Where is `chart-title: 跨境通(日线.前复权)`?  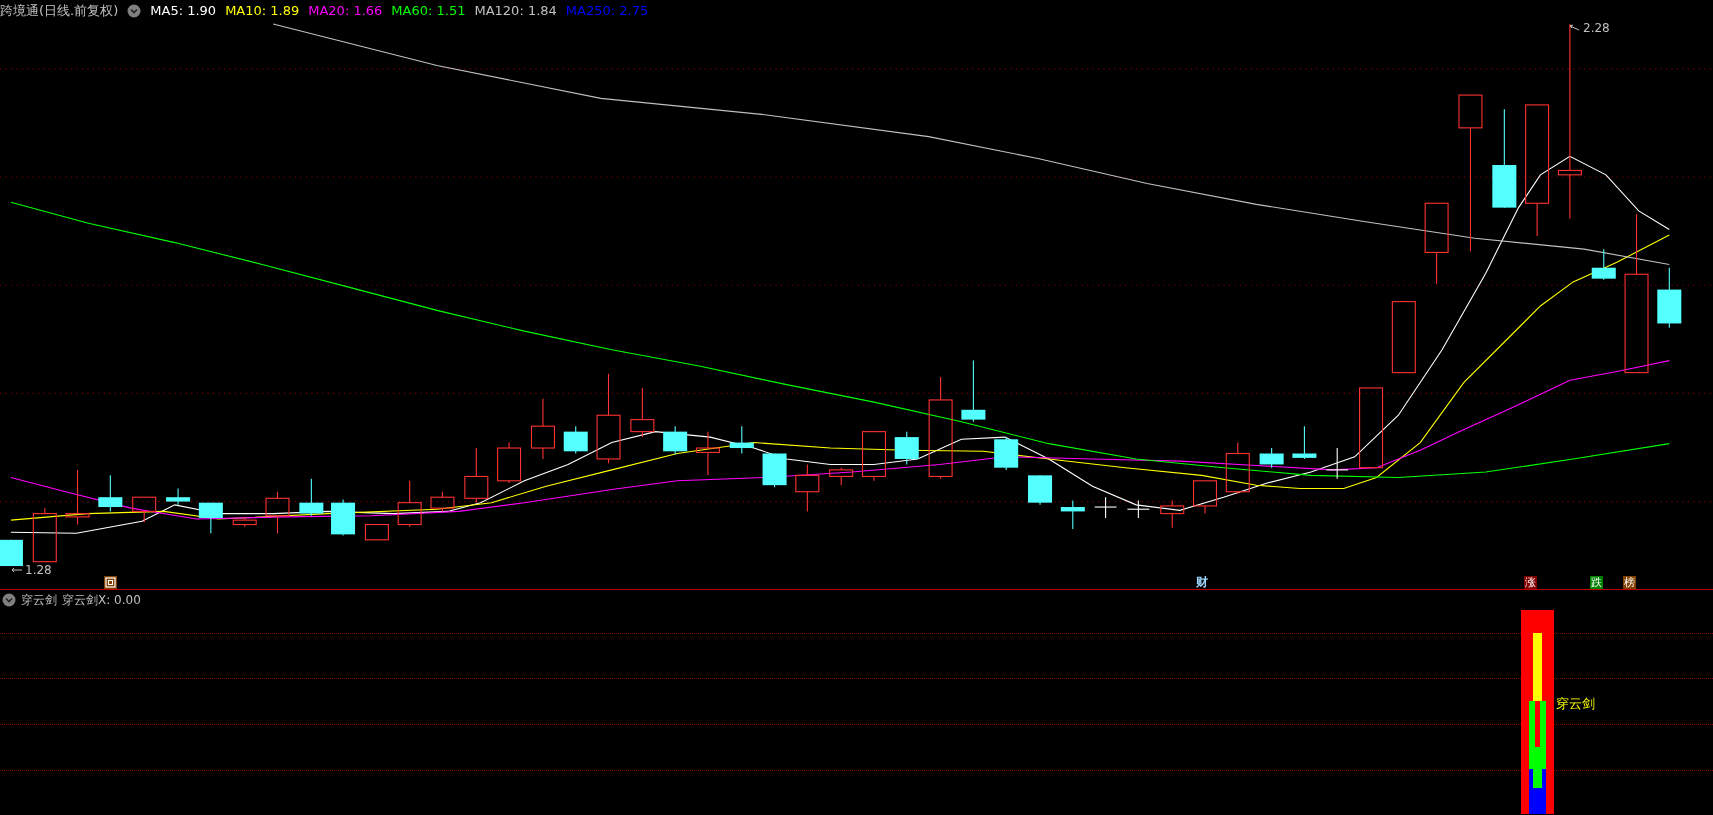 chart-title: 跨境通(日线.前复权) is located at coordinates (59, 11).